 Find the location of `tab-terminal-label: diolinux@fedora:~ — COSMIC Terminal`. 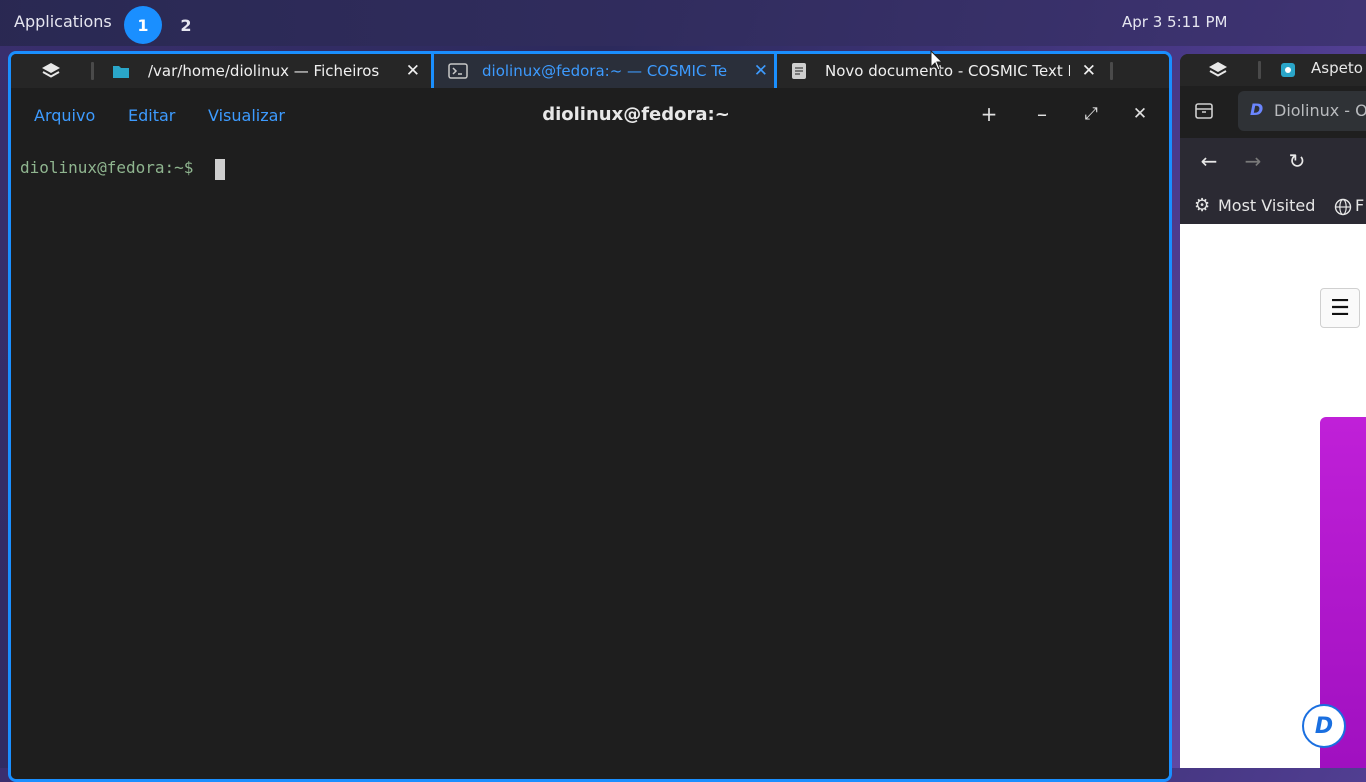

tab-terminal-label: diolinux@fedora:~ — COSMIC Terminal is located at coordinates (604, 71).